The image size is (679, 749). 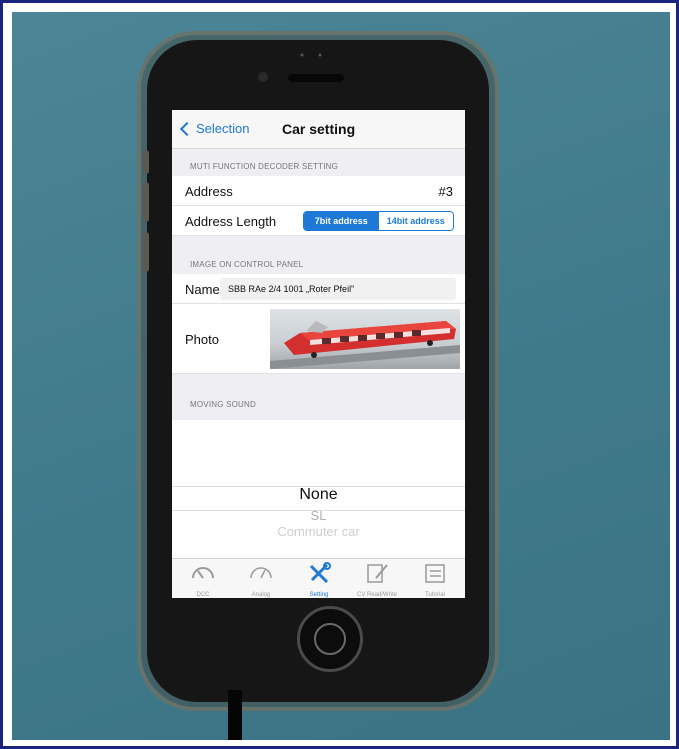 What do you see at coordinates (261, 580) in the screenshot?
I see `tab-analog: Analog` at bounding box center [261, 580].